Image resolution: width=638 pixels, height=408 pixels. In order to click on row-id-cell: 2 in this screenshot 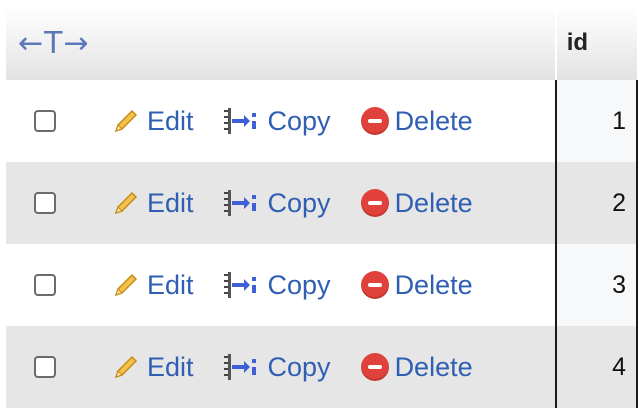, I will do `click(596, 203)`.